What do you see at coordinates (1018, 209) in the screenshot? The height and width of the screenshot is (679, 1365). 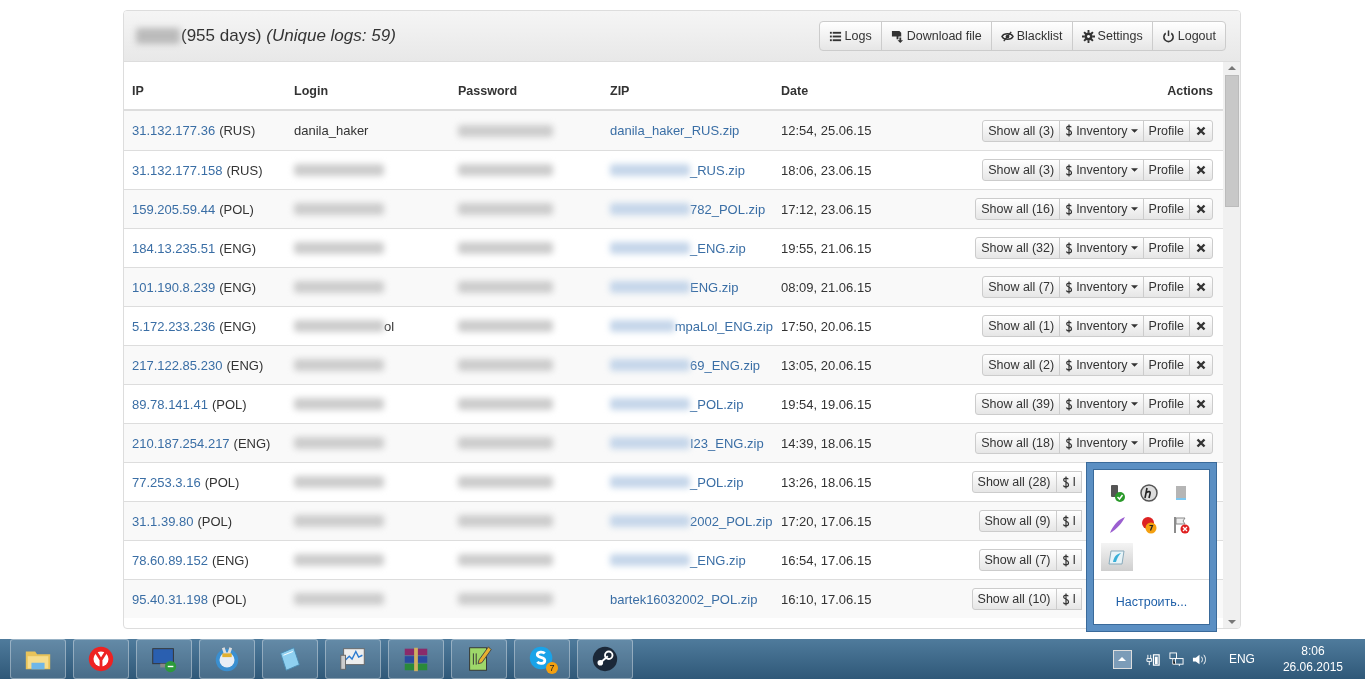 I see `show-all-button: Show all (16)` at bounding box center [1018, 209].